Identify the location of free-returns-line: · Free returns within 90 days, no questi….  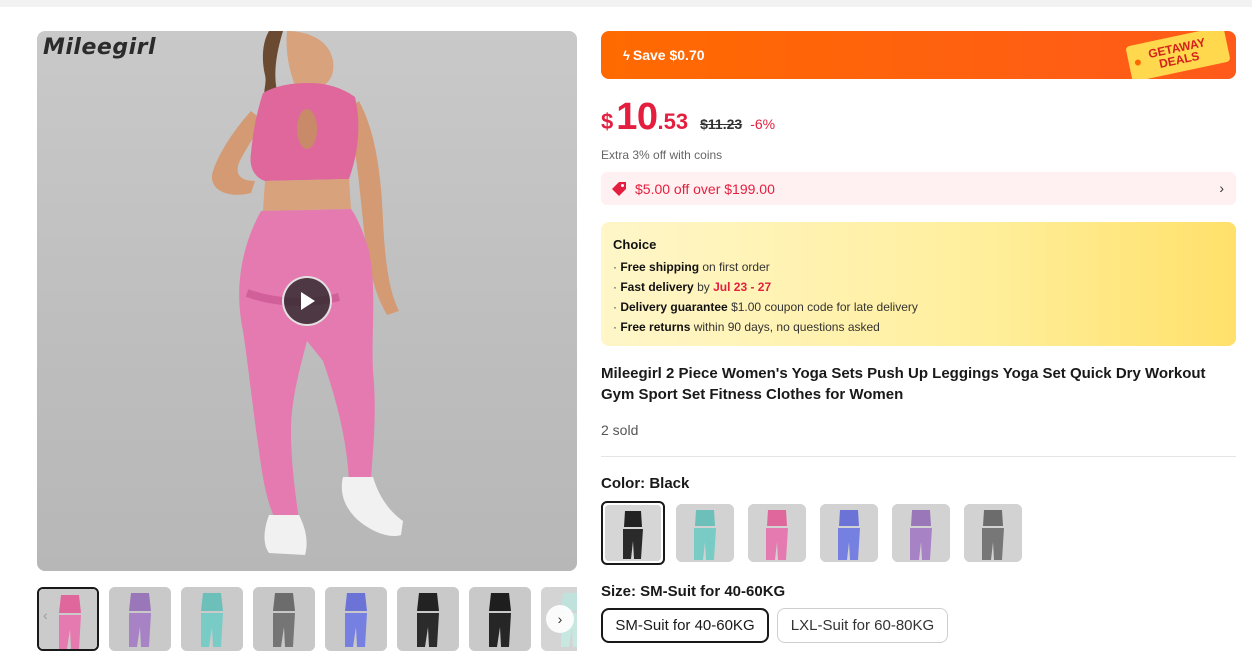
(746, 327).